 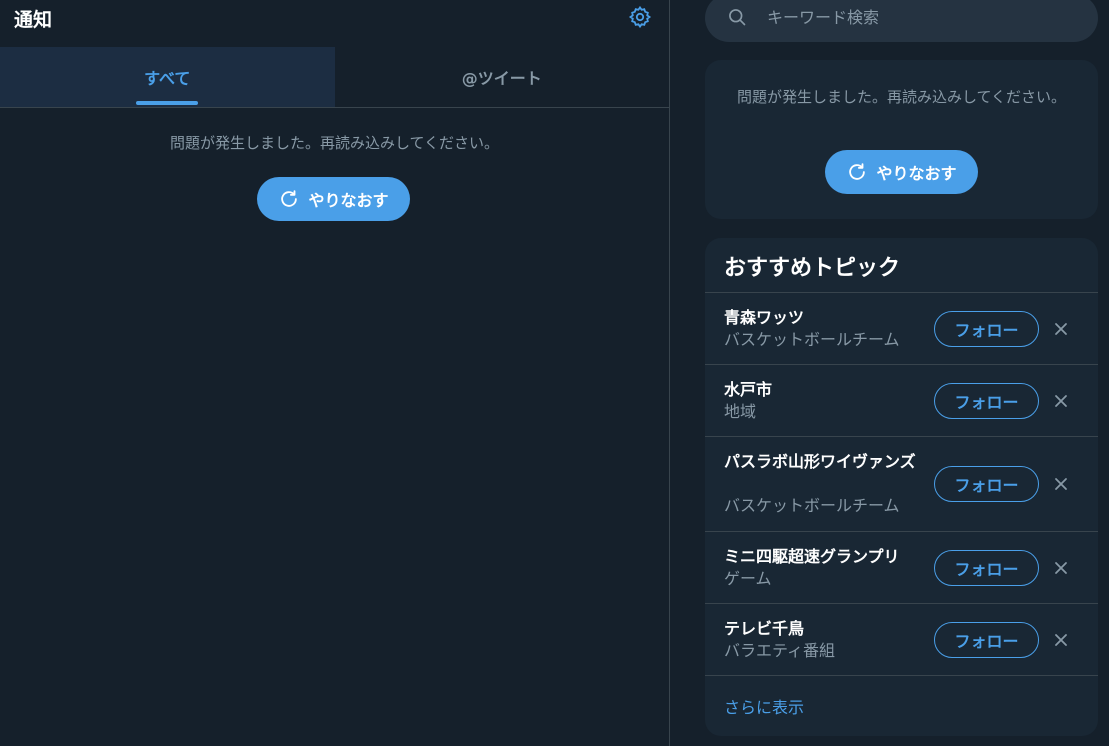 I want to click on search-icon, so click(x=737, y=17).